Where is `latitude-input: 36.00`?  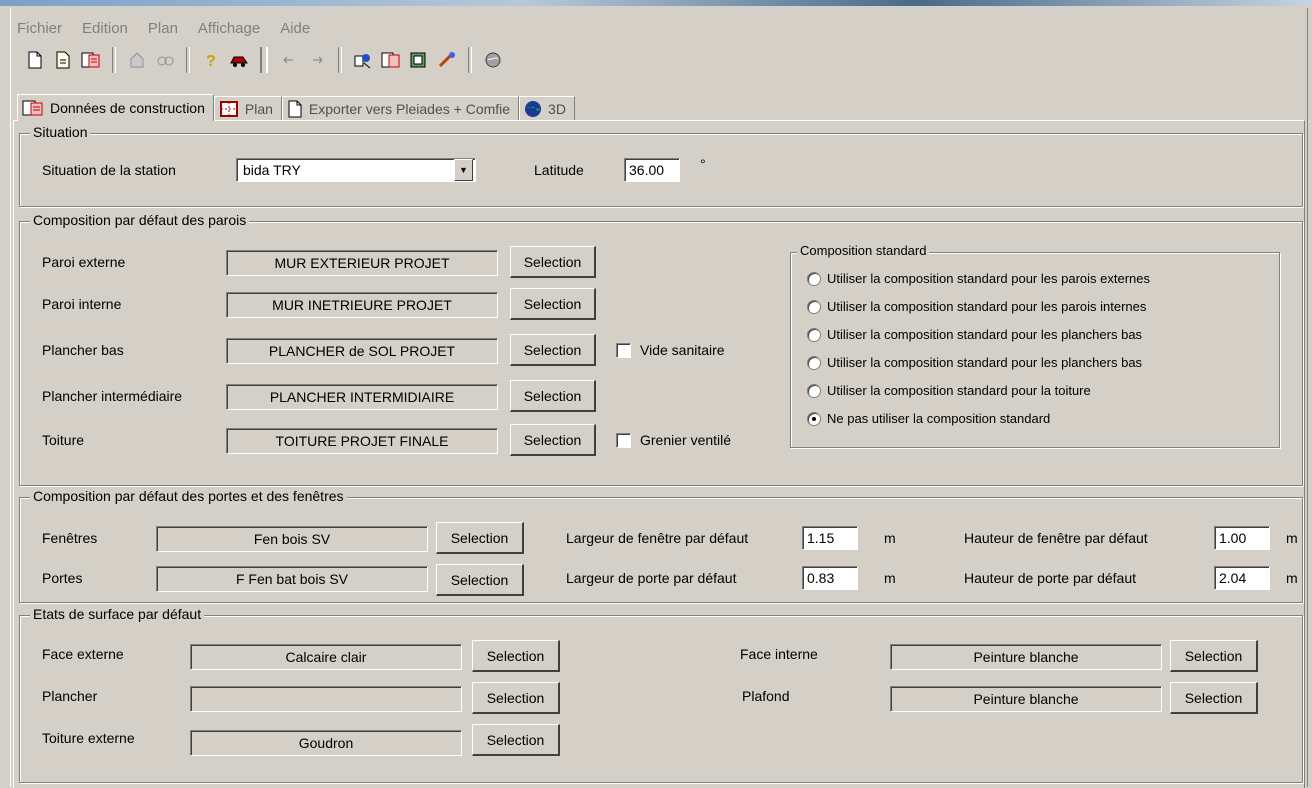
latitude-input: 36.00 is located at coordinates (652, 170).